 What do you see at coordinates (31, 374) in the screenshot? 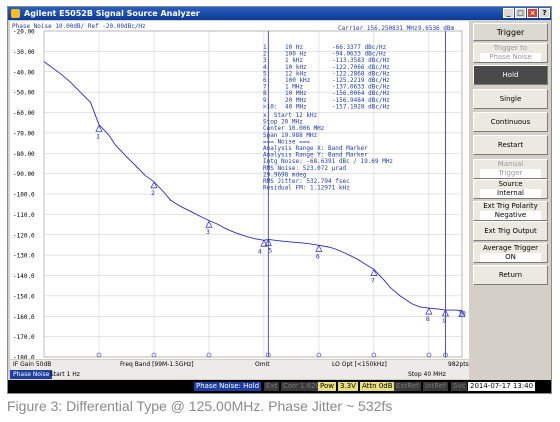
I see `mode-tab: Phase Noise` at bounding box center [31, 374].